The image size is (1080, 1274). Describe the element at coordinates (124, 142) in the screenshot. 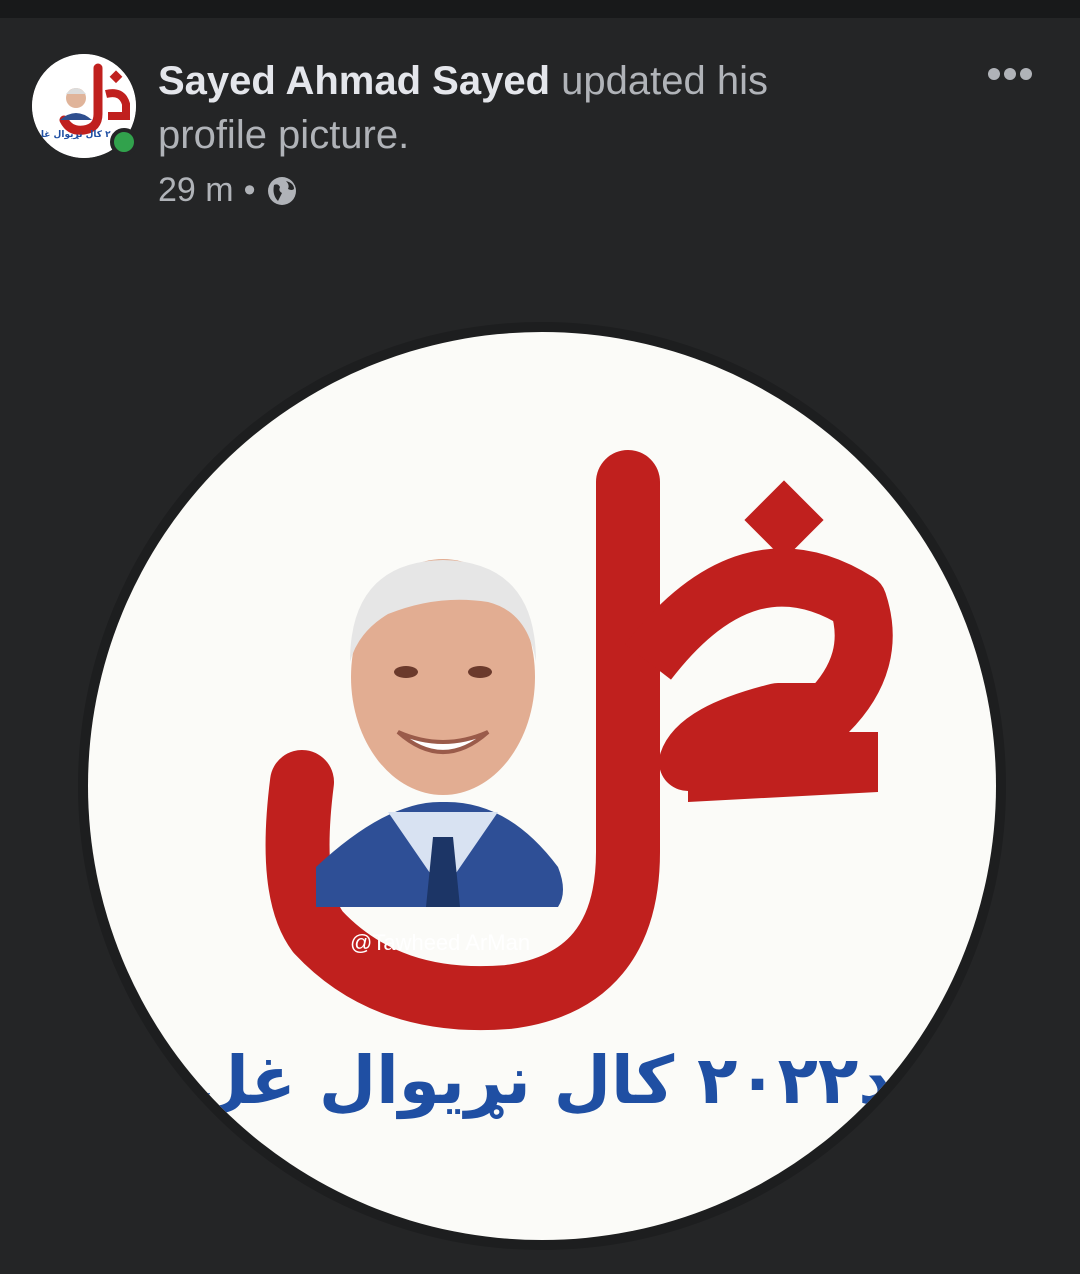

I see `online-status-indicator` at that location.